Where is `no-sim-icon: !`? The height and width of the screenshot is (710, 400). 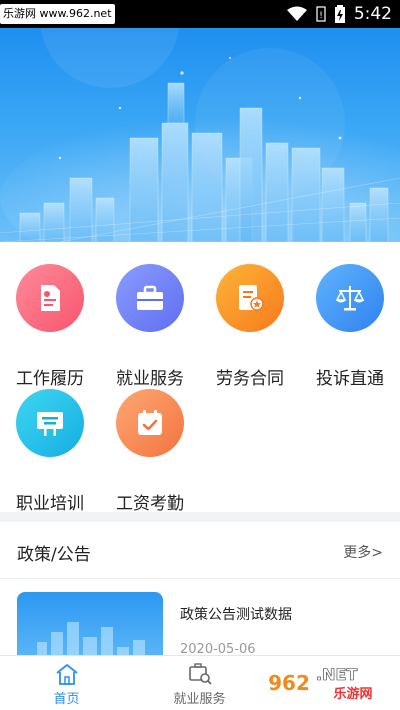 no-sim-icon: ! is located at coordinates (321, 14).